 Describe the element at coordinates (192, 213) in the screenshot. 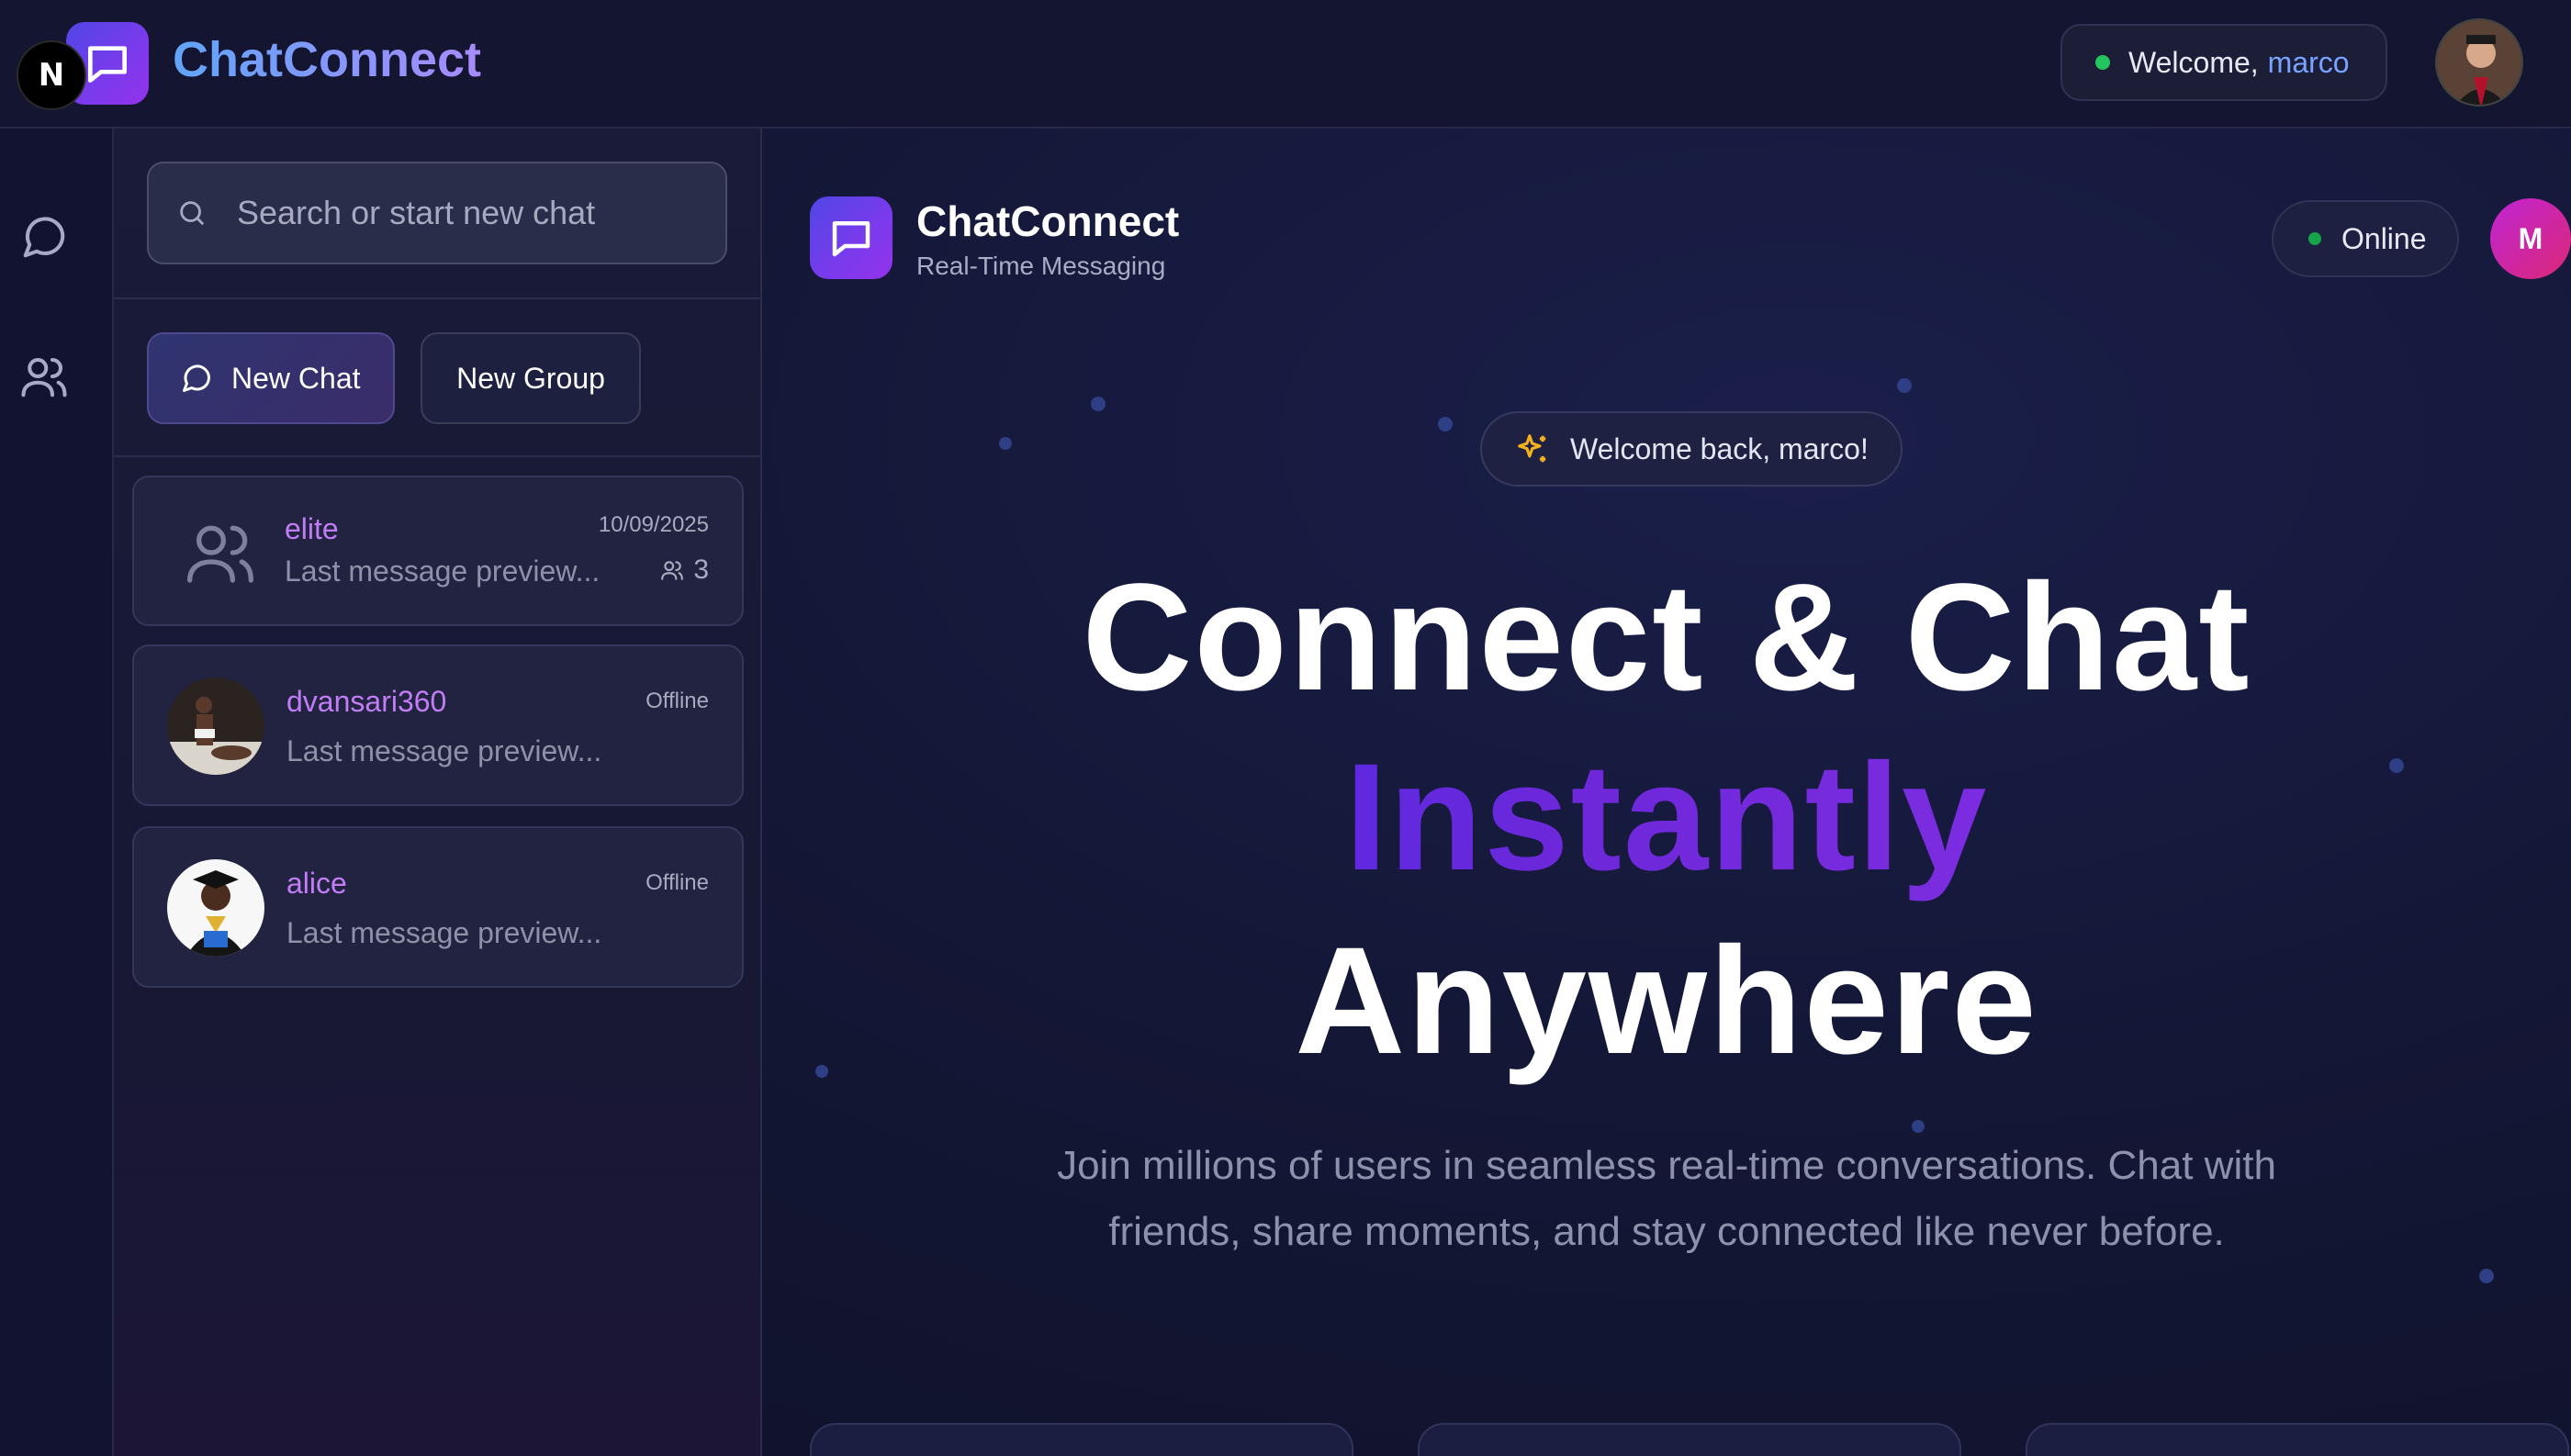

I see `search-icon` at that location.